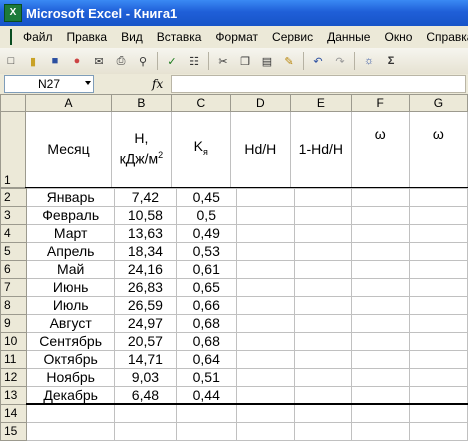  I want to click on cell-month: Июль, so click(71, 305).